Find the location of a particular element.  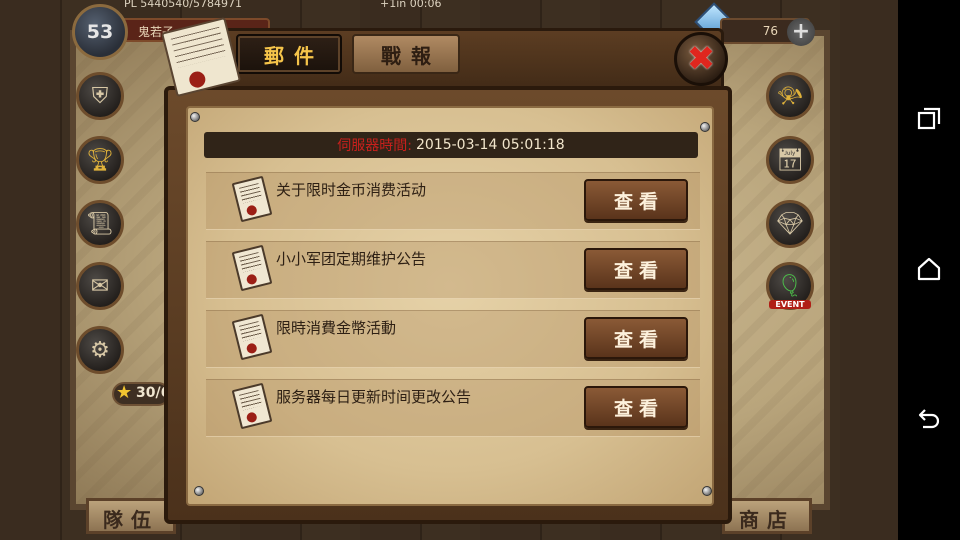

recents-button is located at coordinates (929, 119).